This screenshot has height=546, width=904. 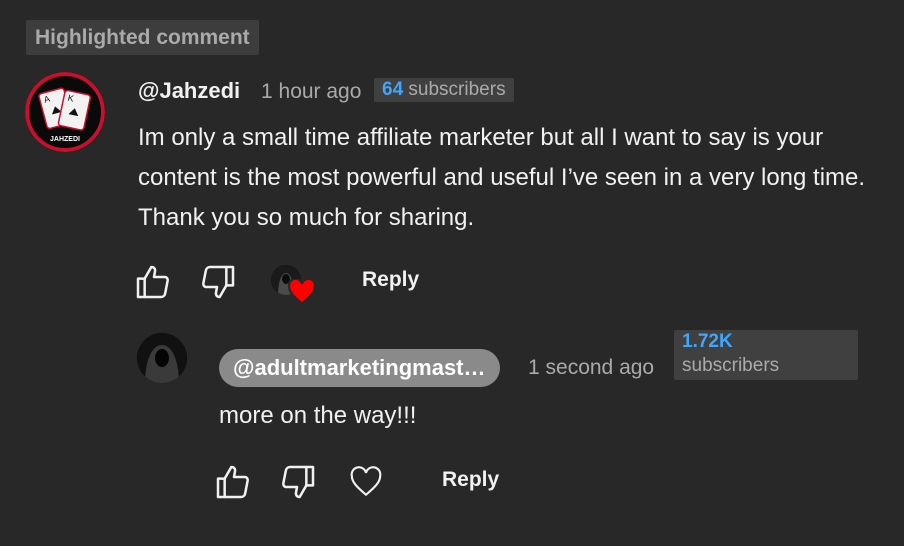 I want to click on reply-button: Reply, so click(x=390, y=280).